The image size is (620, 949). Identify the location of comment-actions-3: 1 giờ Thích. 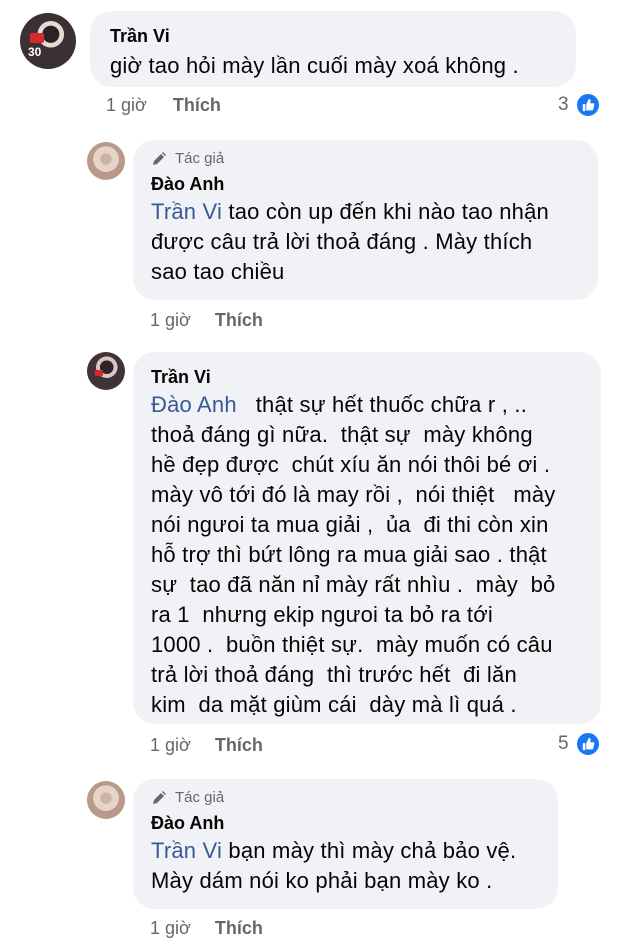
(206, 745).